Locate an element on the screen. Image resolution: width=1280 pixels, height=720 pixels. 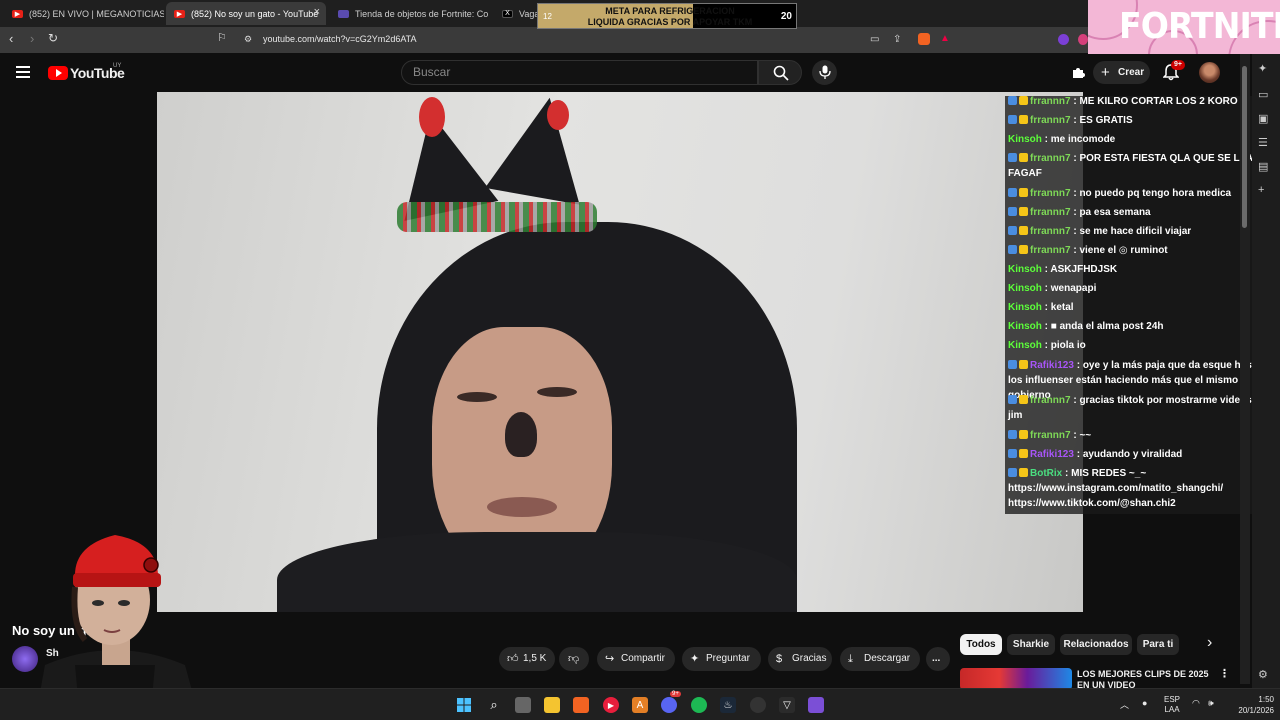
chips-next-icon: › is located at coordinates (1209, 643).